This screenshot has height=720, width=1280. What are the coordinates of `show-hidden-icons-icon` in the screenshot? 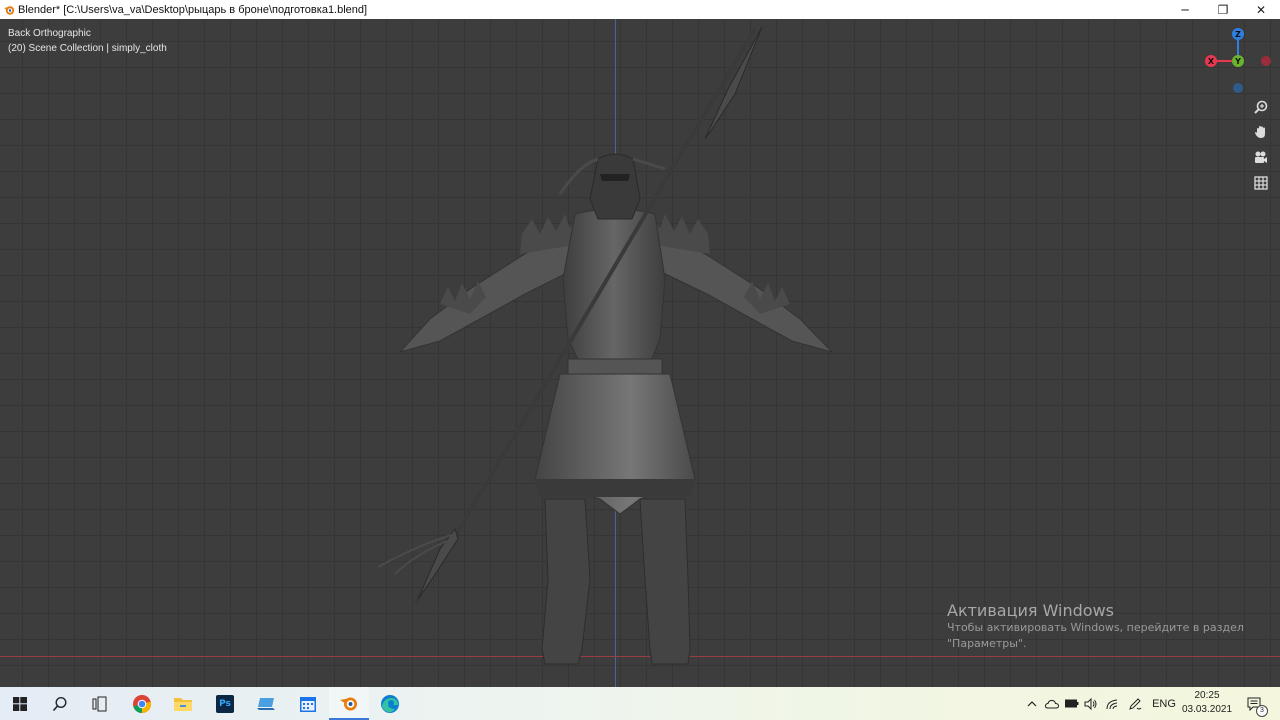 It's located at (1032, 703).